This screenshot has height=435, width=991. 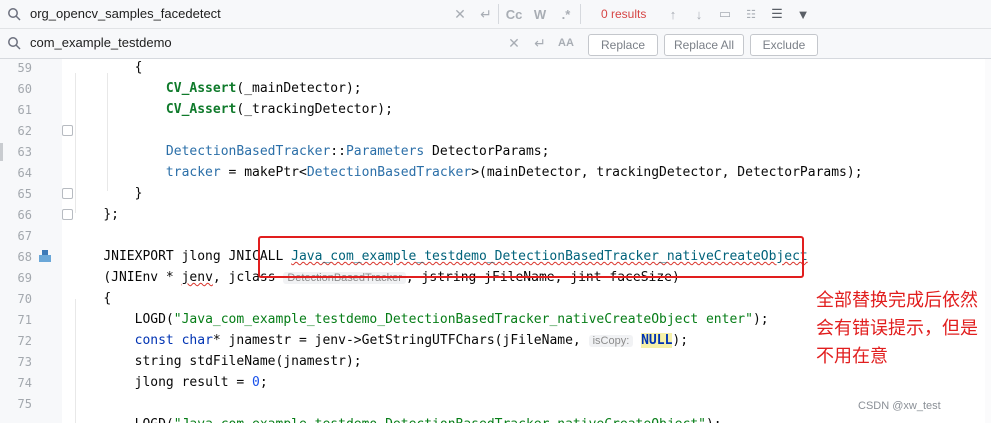 What do you see at coordinates (24, 341) in the screenshot?
I see `line-number: 72` at bounding box center [24, 341].